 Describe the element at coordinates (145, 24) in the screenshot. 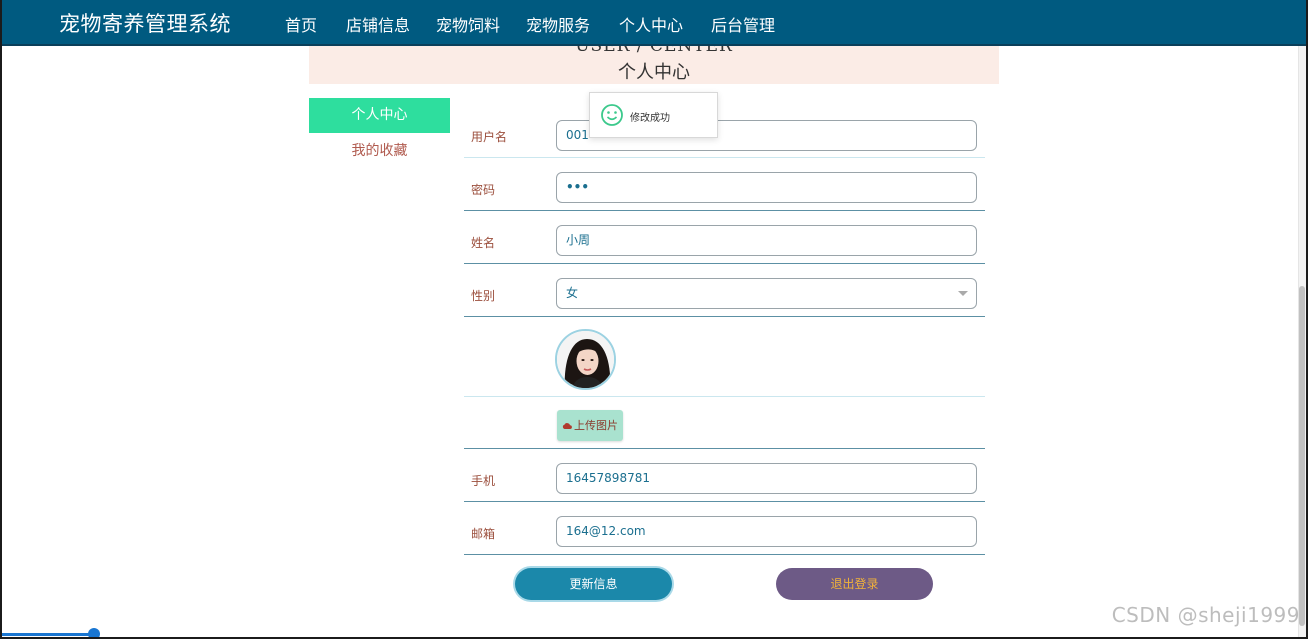

I see `site-title: 宠物寄养管理系统` at that location.